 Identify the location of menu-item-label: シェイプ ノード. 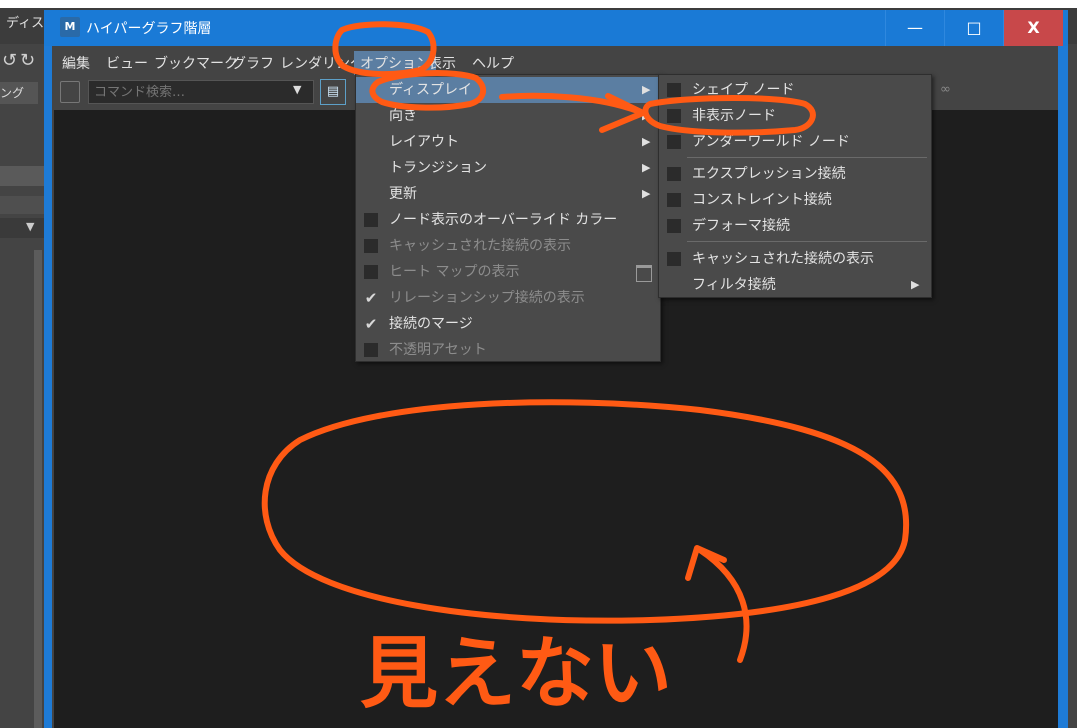
(743, 90).